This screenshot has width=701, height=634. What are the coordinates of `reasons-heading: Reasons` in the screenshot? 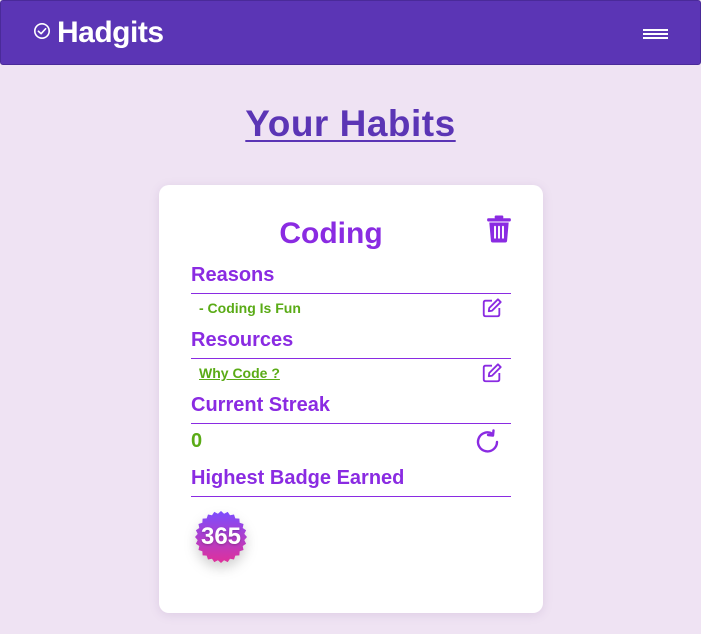 It's located at (351, 279).